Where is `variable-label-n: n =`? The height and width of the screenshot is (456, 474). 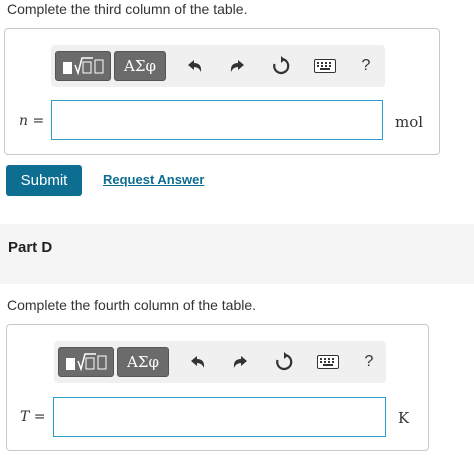 variable-label-n: n = is located at coordinates (31, 121).